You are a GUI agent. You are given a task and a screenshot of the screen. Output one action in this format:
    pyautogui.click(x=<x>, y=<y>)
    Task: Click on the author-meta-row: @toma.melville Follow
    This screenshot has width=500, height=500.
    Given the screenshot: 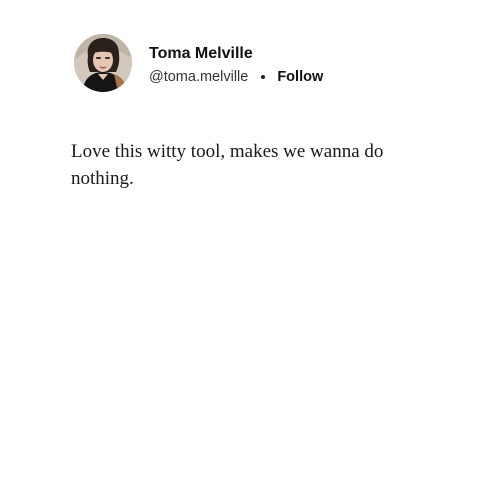 What is the action you would take?
    pyautogui.click(x=309, y=77)
    